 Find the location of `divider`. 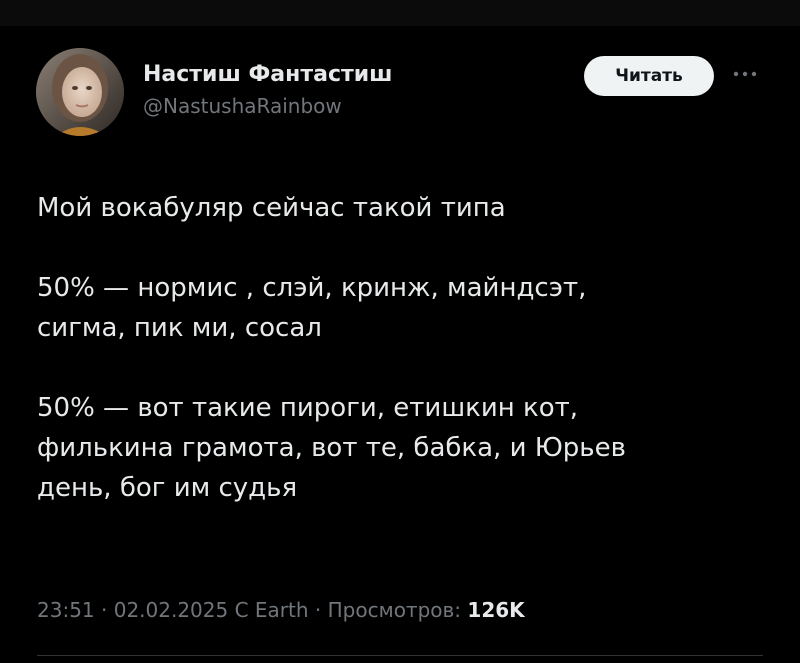

divider is located at coordinates (400, 655).